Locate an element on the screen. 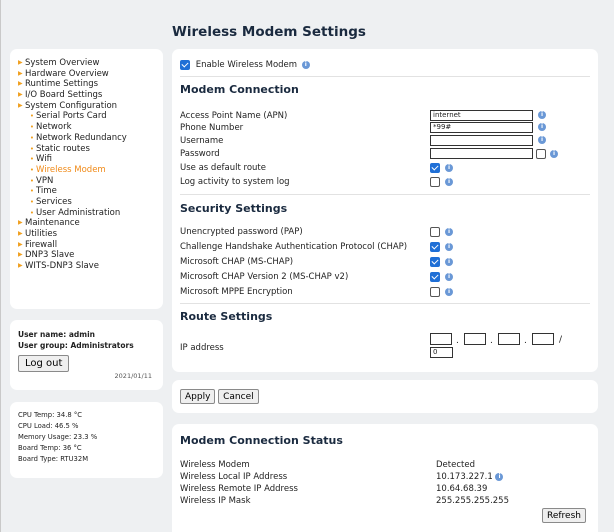 This screenshot has height=532, width=614. sidebar-item-label: Hardware Overview is located at coordinates (67, 73).